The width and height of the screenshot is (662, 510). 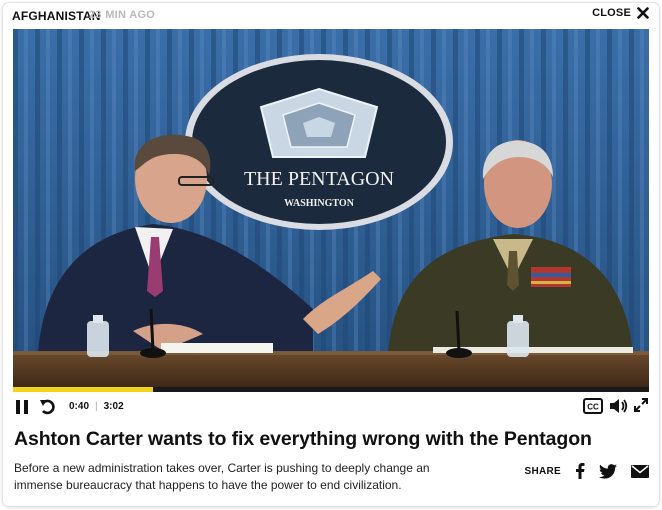 What do you see at coordinates (619, 406) in the screenshot?
I see `volume-icon` at bounding box center [619, 406].